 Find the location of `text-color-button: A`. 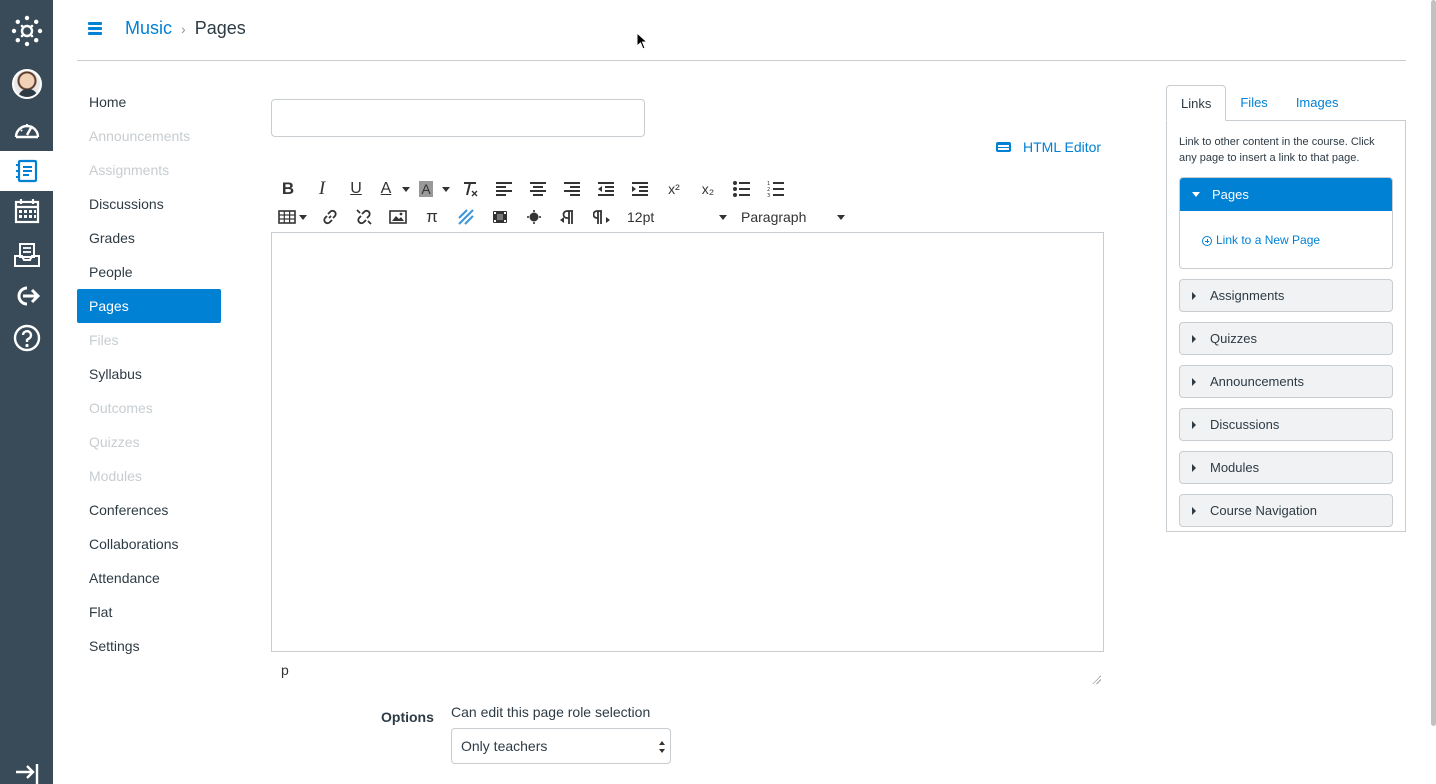

text-color-button: A is located at coordinates (386, 189).